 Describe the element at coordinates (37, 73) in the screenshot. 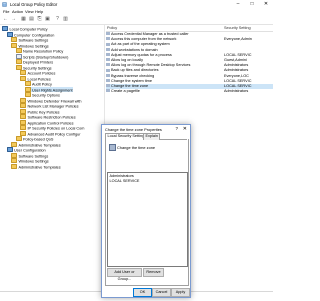

I see `tree-item: Account Policies` at that location.